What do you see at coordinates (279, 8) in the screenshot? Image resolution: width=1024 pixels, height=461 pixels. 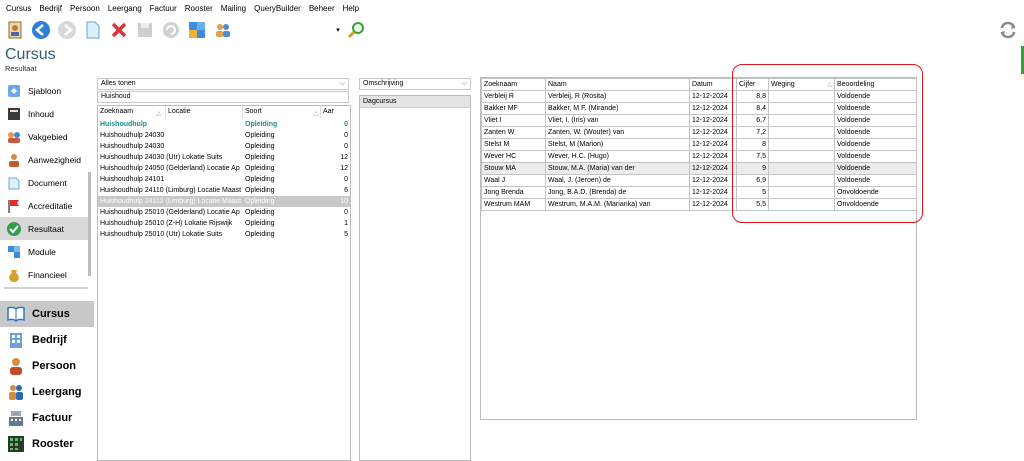 I see `menu-item-querybuilder: QueryBuilder` at bounding box center [279, 8].